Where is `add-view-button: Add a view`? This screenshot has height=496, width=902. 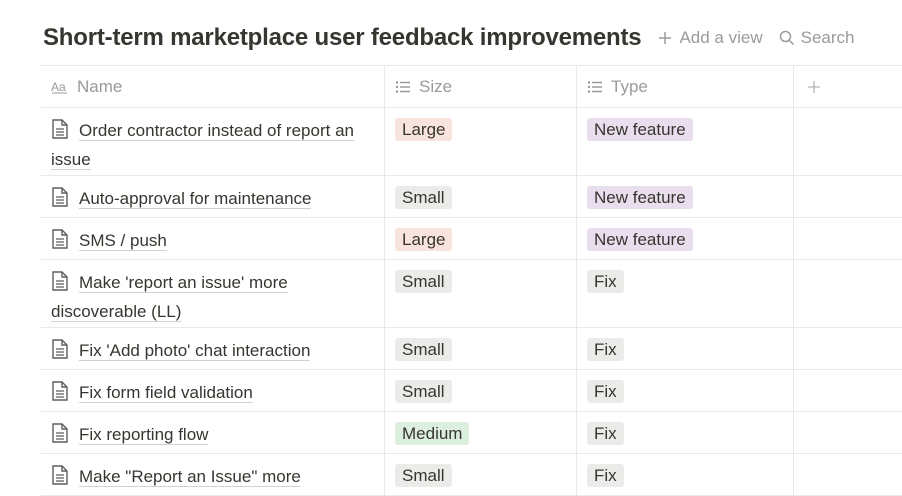
add-view-button: Add a view is located at coordinates (710, 38).